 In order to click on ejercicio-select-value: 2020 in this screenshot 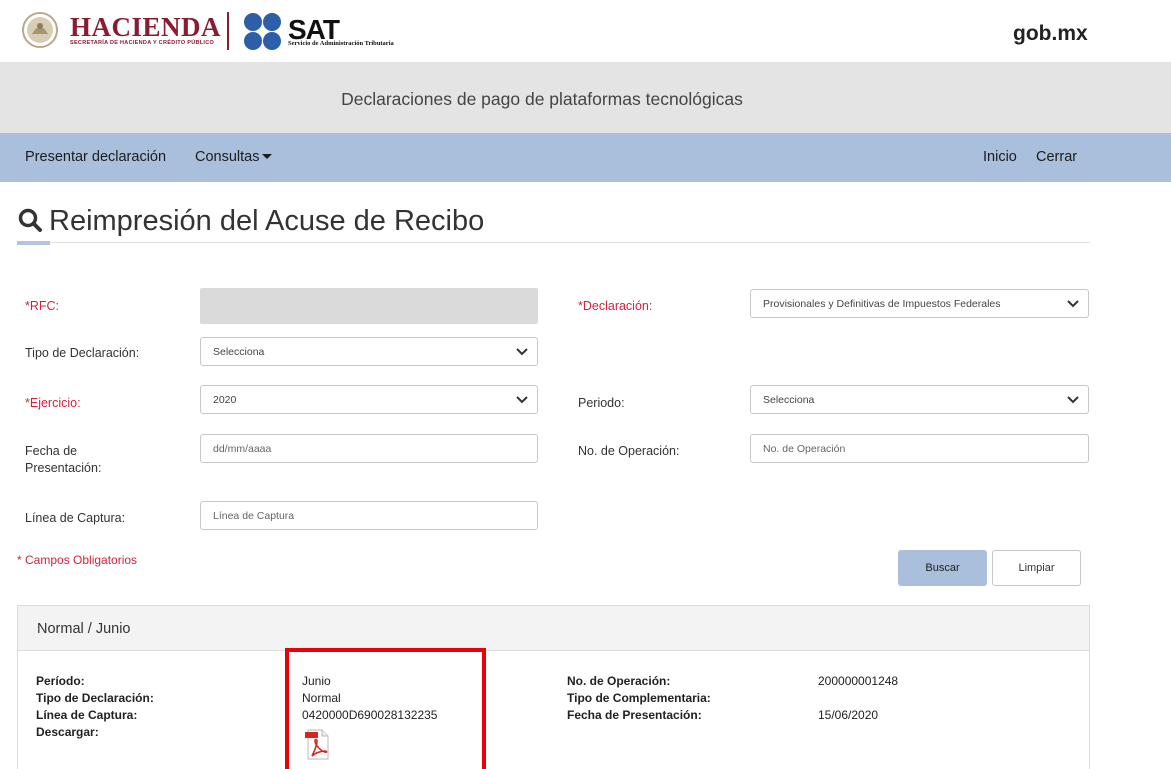, I will do `click(225, 400)`.